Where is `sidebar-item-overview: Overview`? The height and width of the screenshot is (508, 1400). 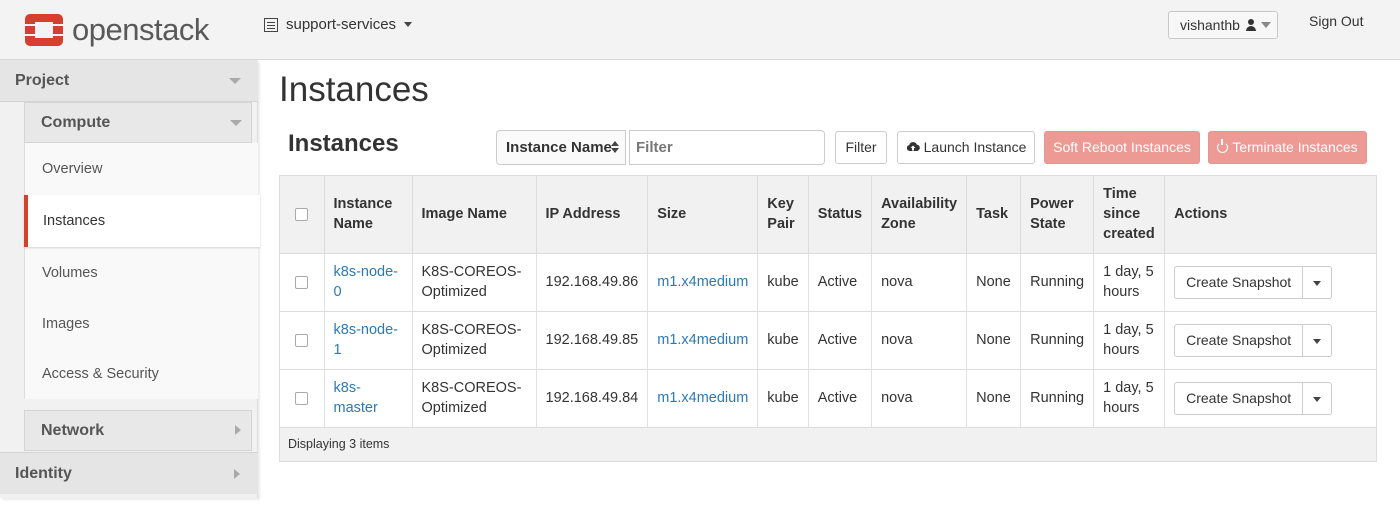 sidebar-item-overview: Overview is located at coordinates (141, 169).